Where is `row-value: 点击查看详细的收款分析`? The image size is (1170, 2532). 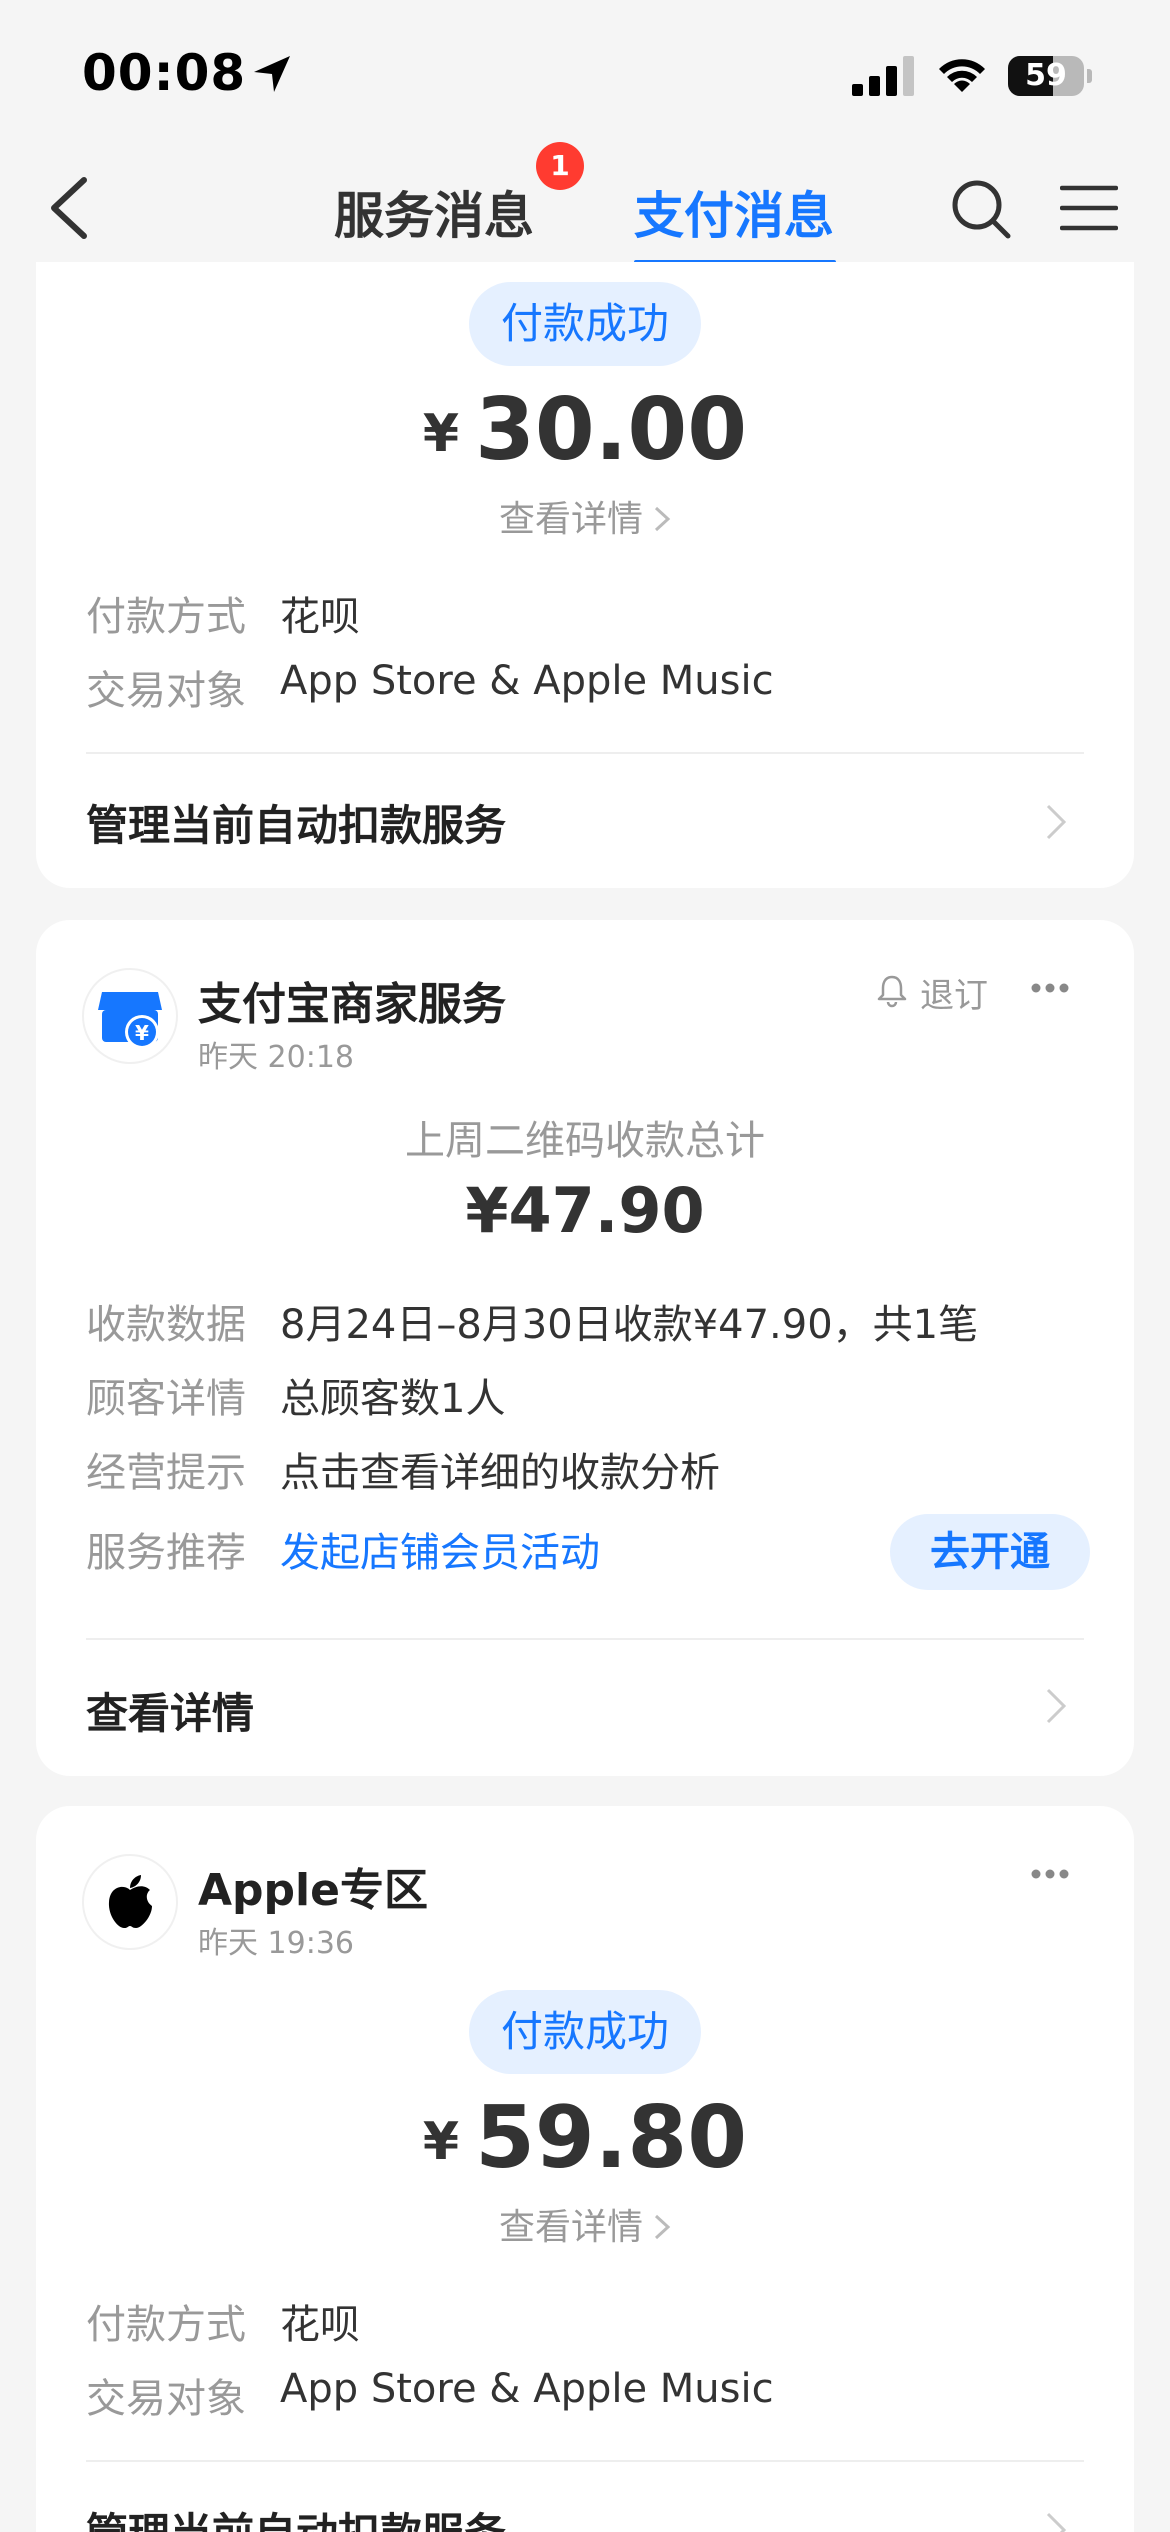
row-value: 点击查看详细的收款分析 is located at coordinates (500, 1473).